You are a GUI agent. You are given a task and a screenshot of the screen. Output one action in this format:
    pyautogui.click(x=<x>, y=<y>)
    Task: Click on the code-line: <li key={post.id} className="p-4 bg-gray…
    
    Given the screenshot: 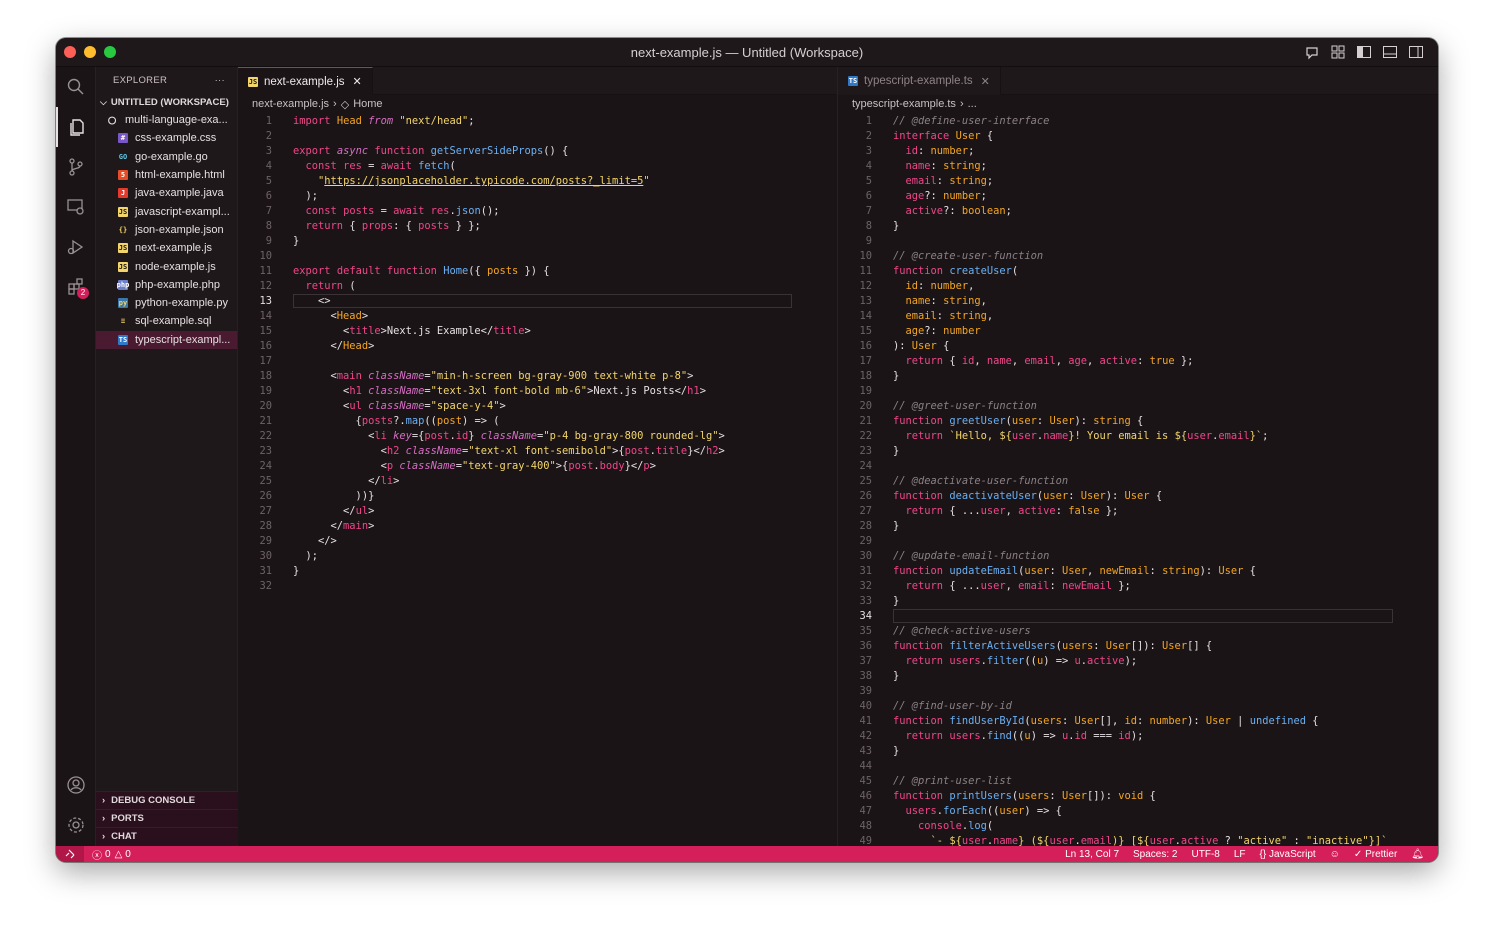 What is the action you would take?
    pyautogui.click(x=509, y=436)
    